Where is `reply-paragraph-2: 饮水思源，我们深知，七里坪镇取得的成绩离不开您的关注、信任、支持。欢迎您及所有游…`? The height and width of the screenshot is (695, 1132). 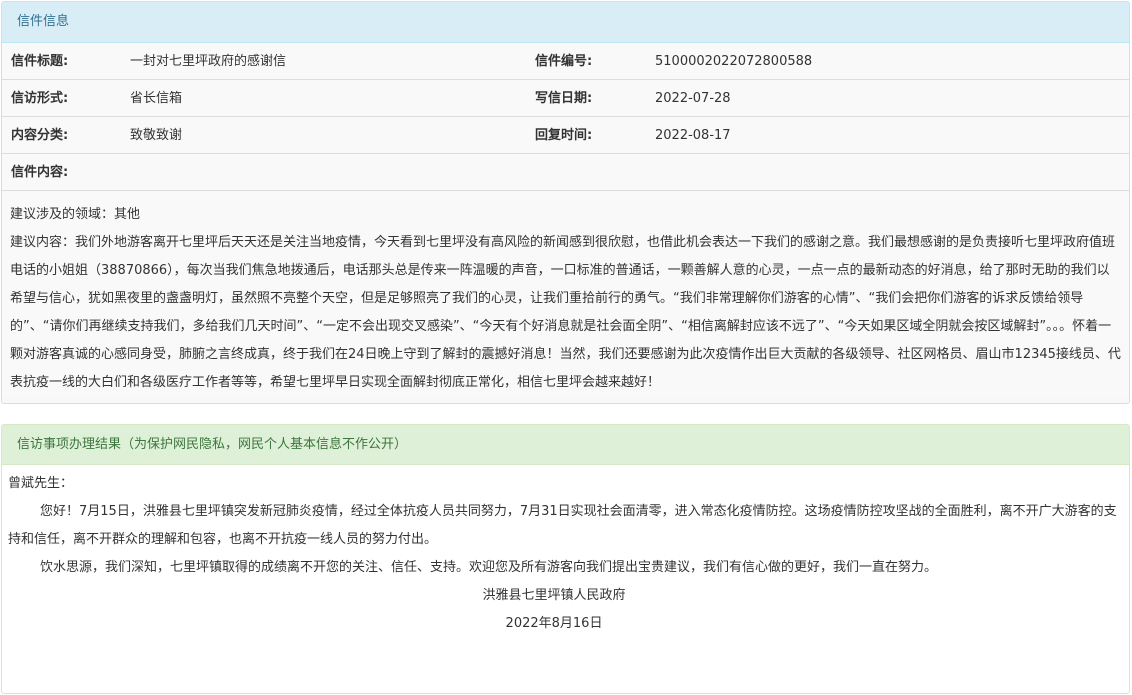
reply-paragraph-2: 饮水思源，我们深知，七里坪镇取得的成绩离不开您的关注、信任、支持。欢迎您及所有游… is located at coordinates (489, 567).